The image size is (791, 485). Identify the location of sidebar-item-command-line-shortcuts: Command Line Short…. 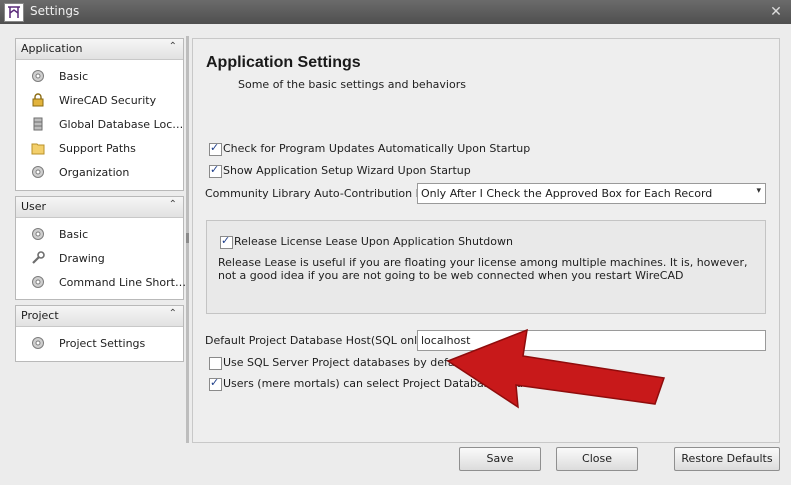
(101, 283).